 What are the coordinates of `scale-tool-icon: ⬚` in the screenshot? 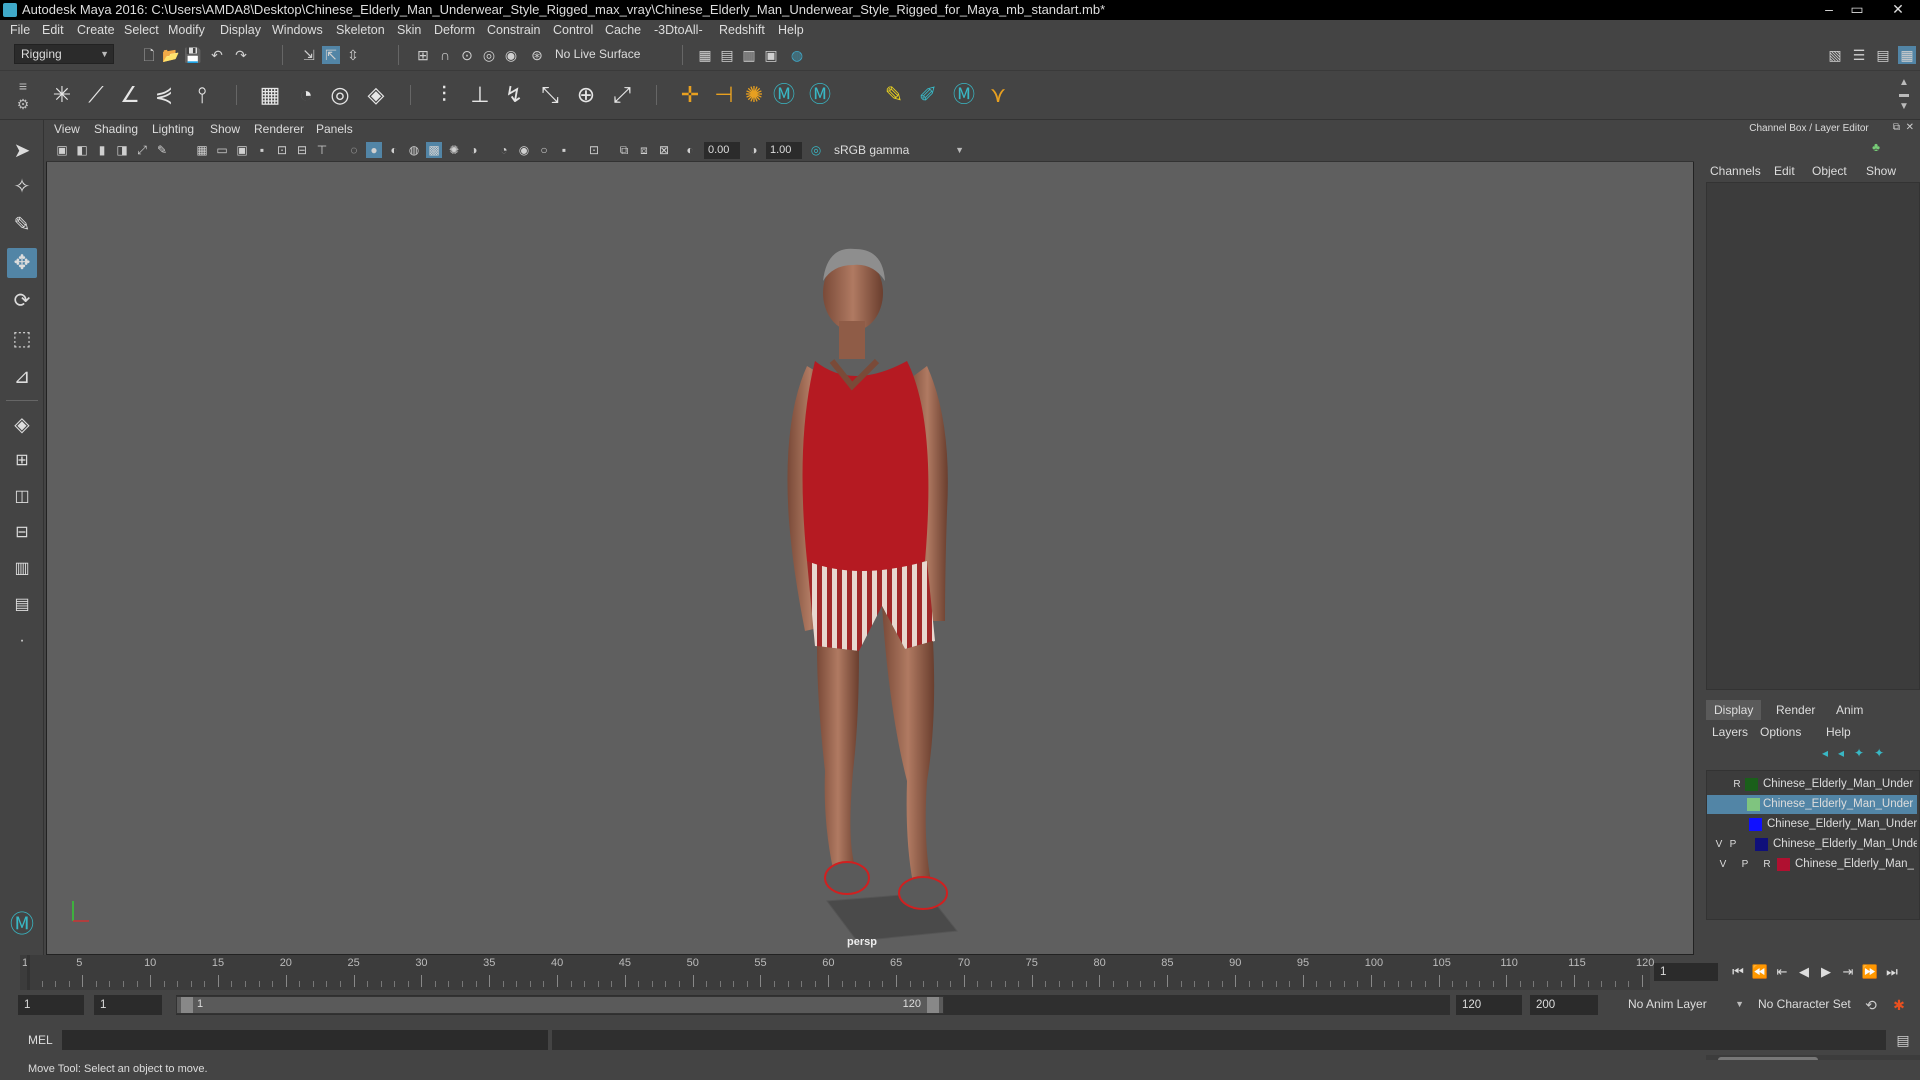 It's located at (22, 339).